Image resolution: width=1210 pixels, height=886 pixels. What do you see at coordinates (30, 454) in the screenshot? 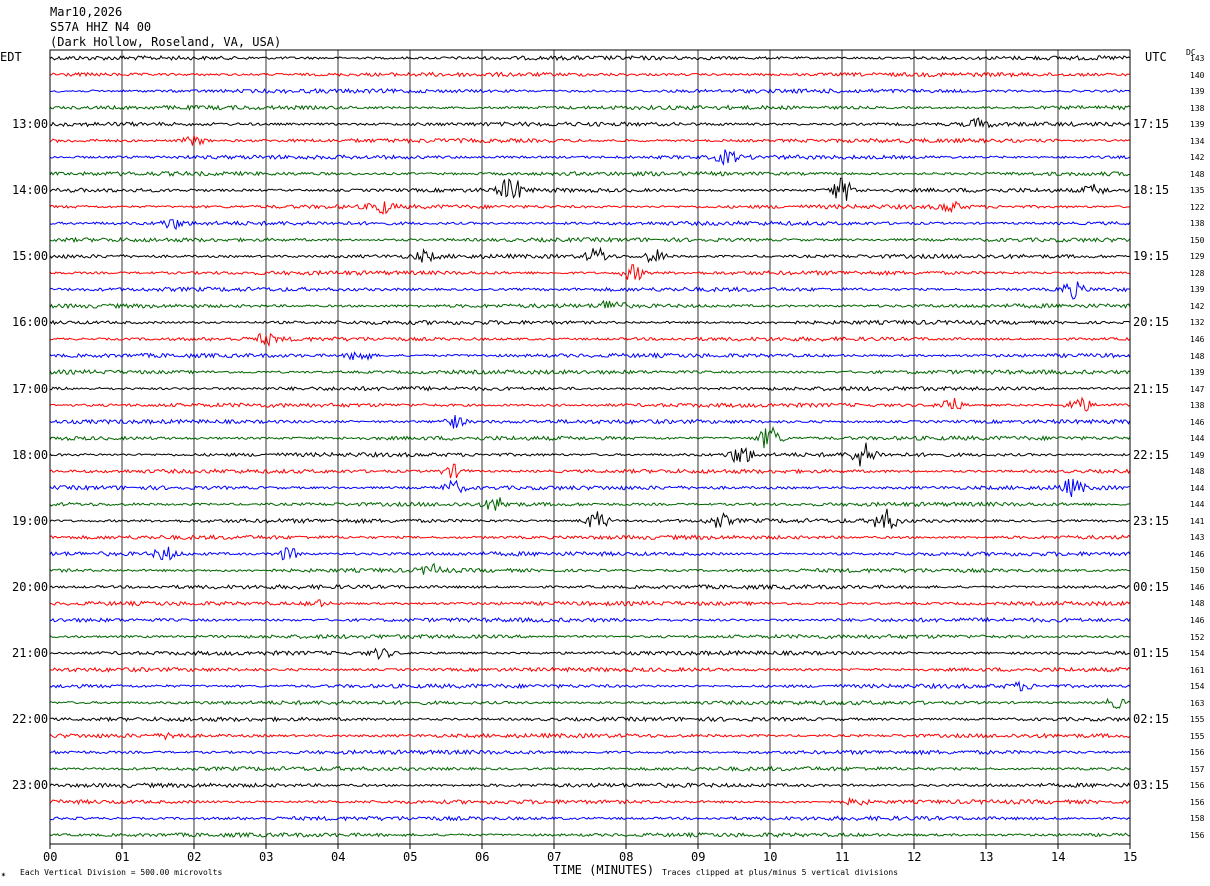
I see `left-hour-label: 18:00` at bounding box center [30, 454].